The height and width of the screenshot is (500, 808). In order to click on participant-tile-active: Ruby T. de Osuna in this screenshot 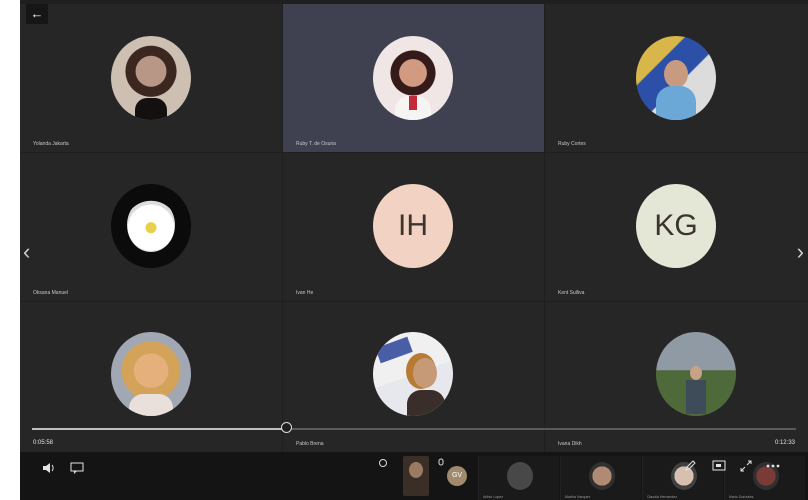, I will do `click(413, 78)`.